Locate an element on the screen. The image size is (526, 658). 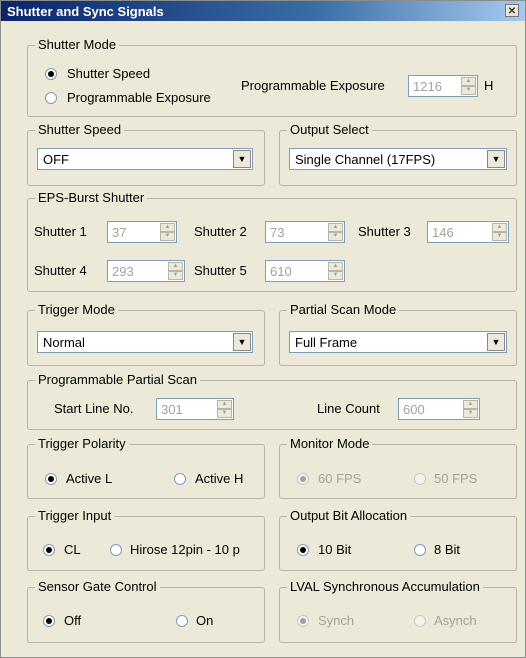
trigger-polarity-legend: Trigger Polarity is located at coordinates (82, 443).